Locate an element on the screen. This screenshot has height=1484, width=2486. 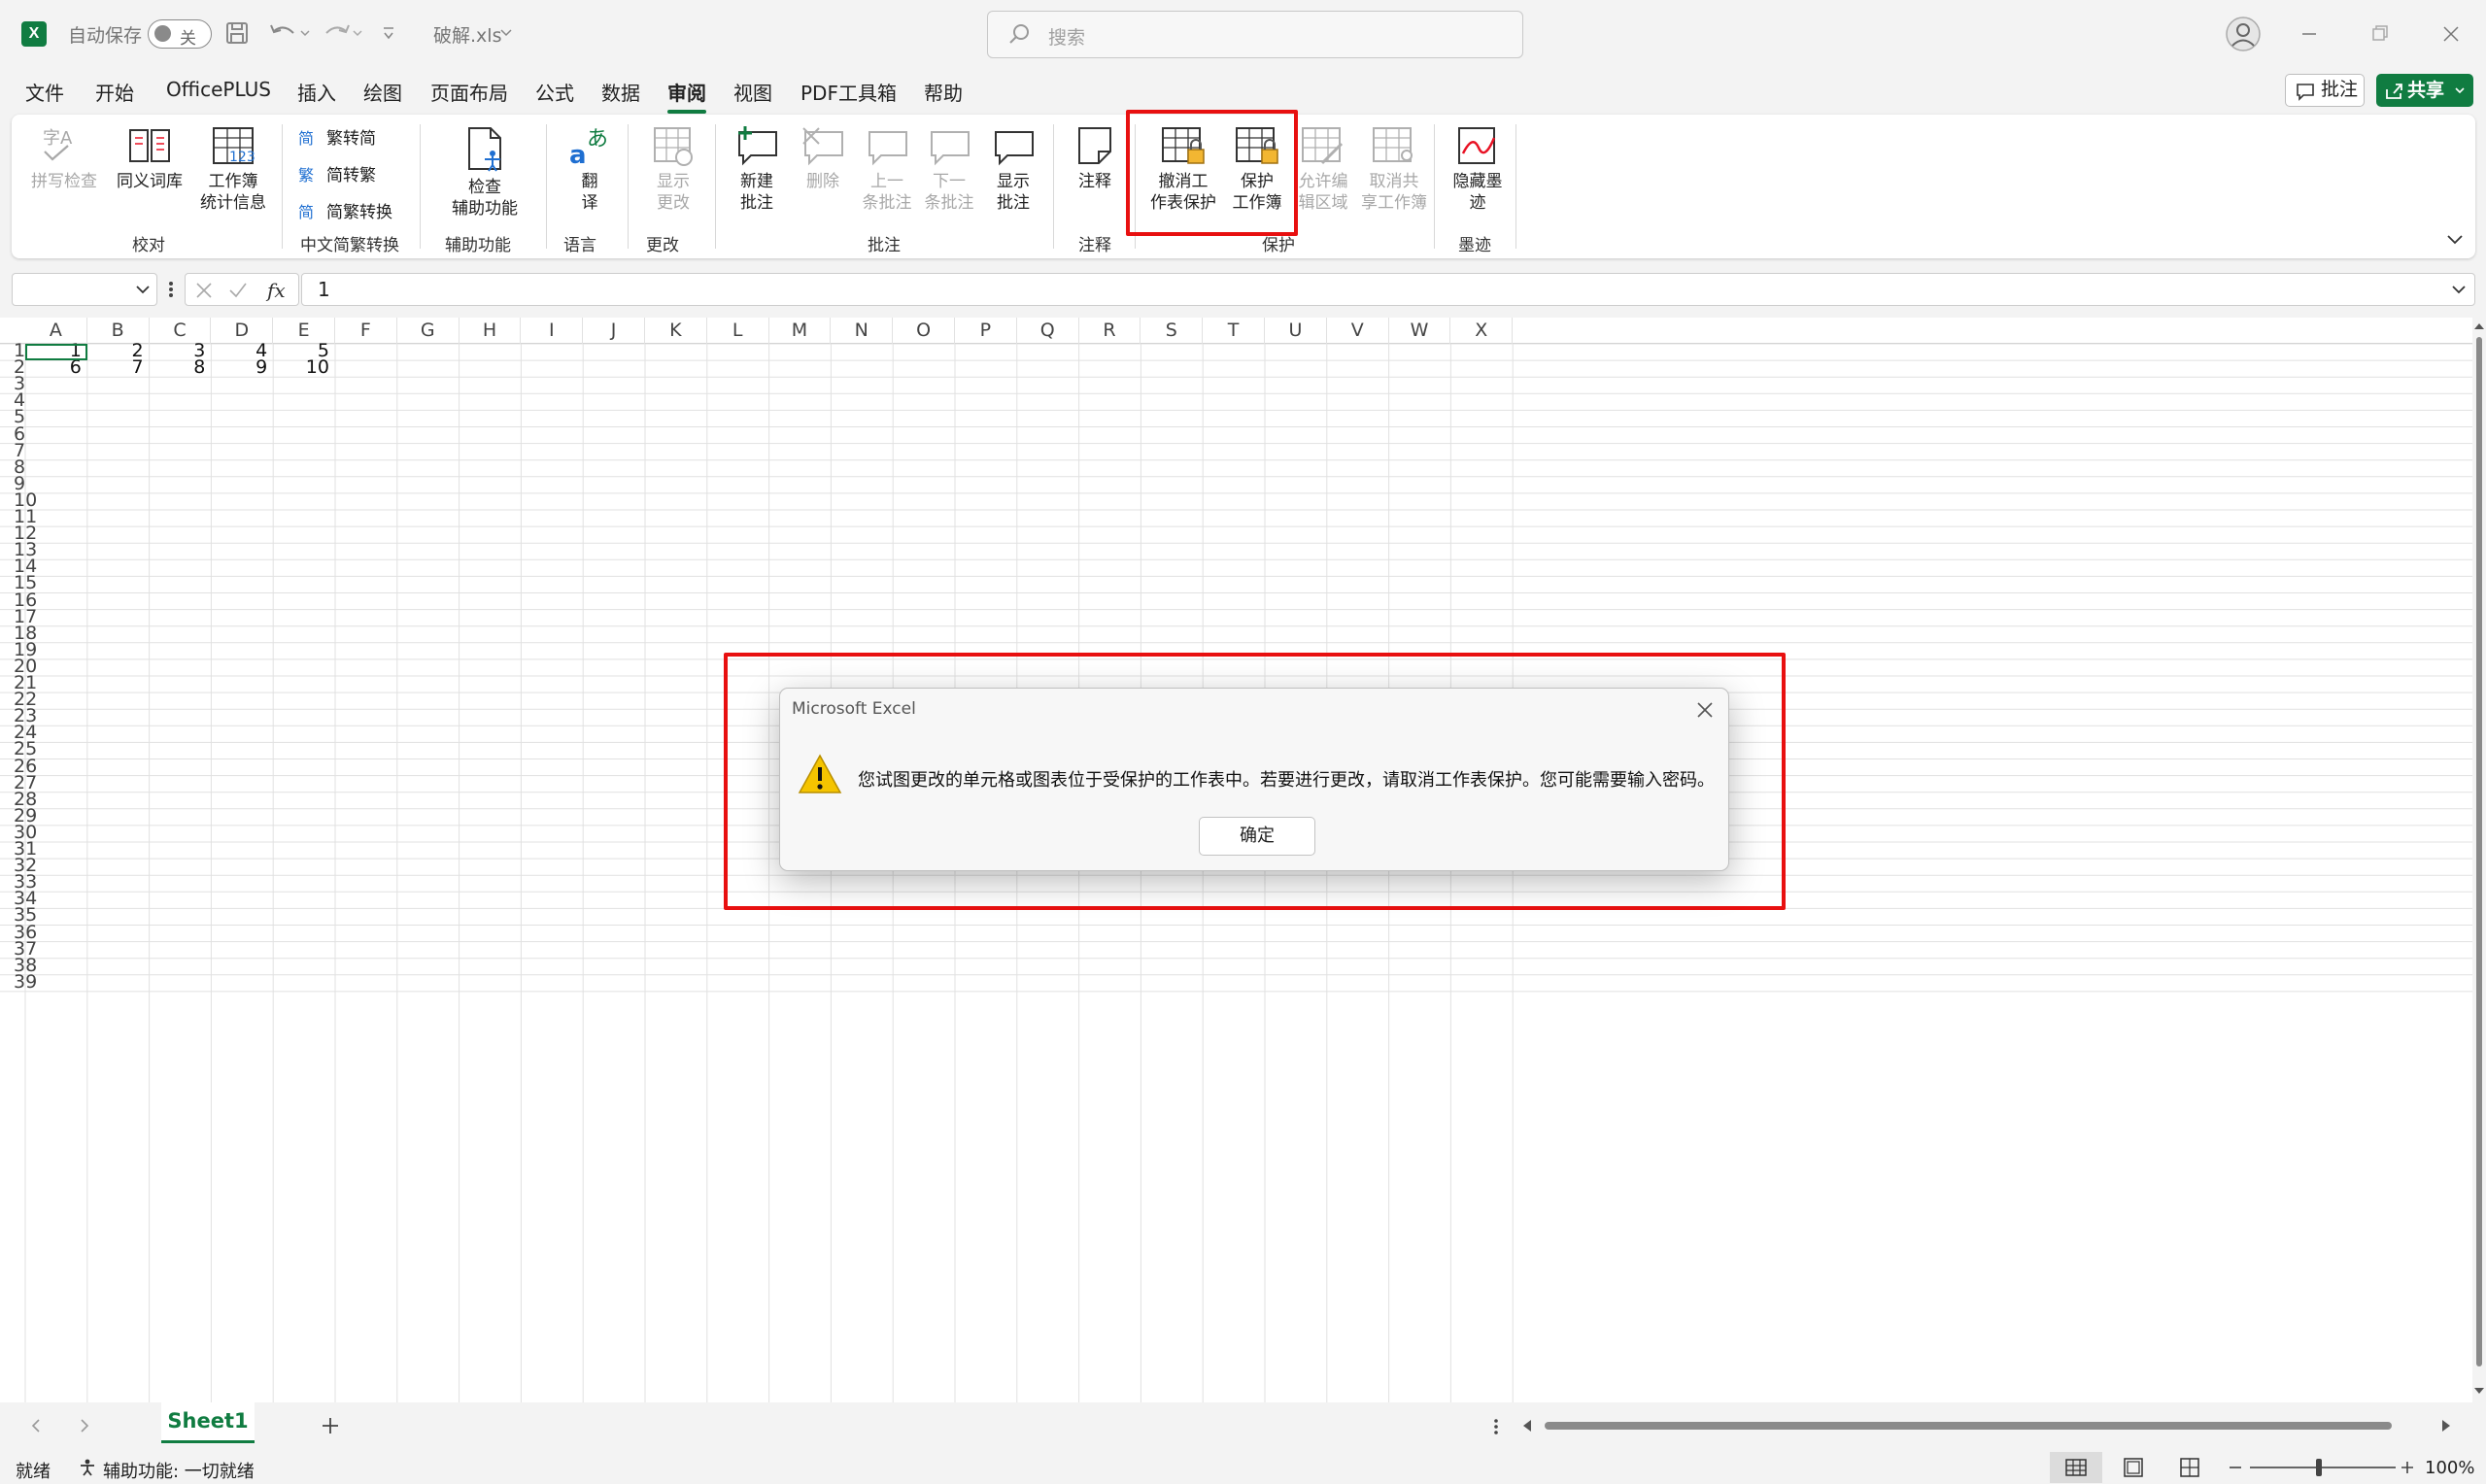
share-button: 共享 is located at coordinates (2424, 90).